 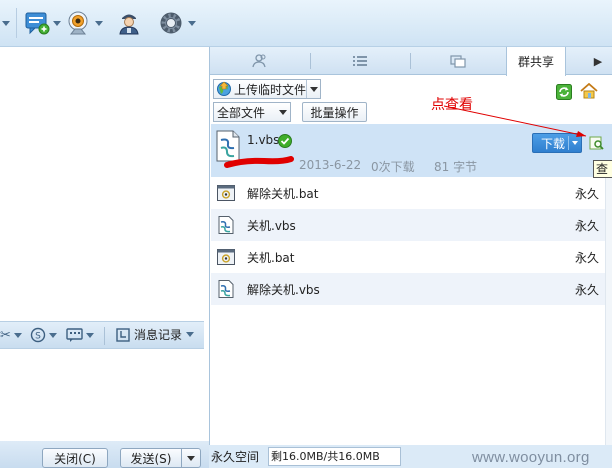 What do you see at coordinates (5, 335) in the screenshot?
I see `scissors-icon: ✂` at bounding box center [5, 335].